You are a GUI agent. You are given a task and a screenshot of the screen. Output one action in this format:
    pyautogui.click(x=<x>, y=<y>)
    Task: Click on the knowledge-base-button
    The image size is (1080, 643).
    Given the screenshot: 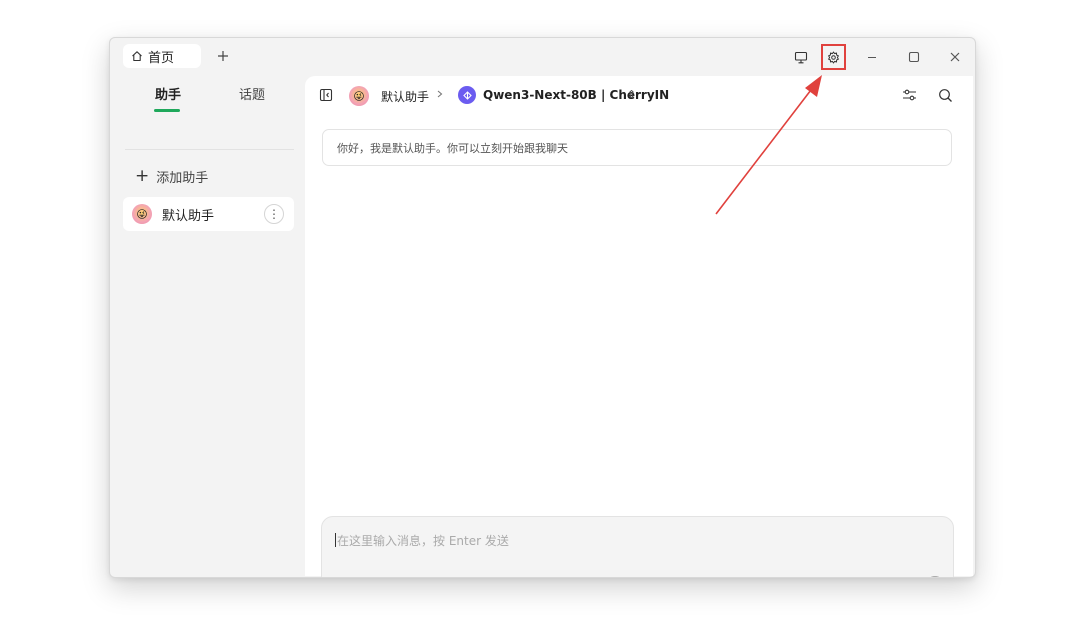 What is the action you would take?
    pyautogui.click(x=441, y=577)
    